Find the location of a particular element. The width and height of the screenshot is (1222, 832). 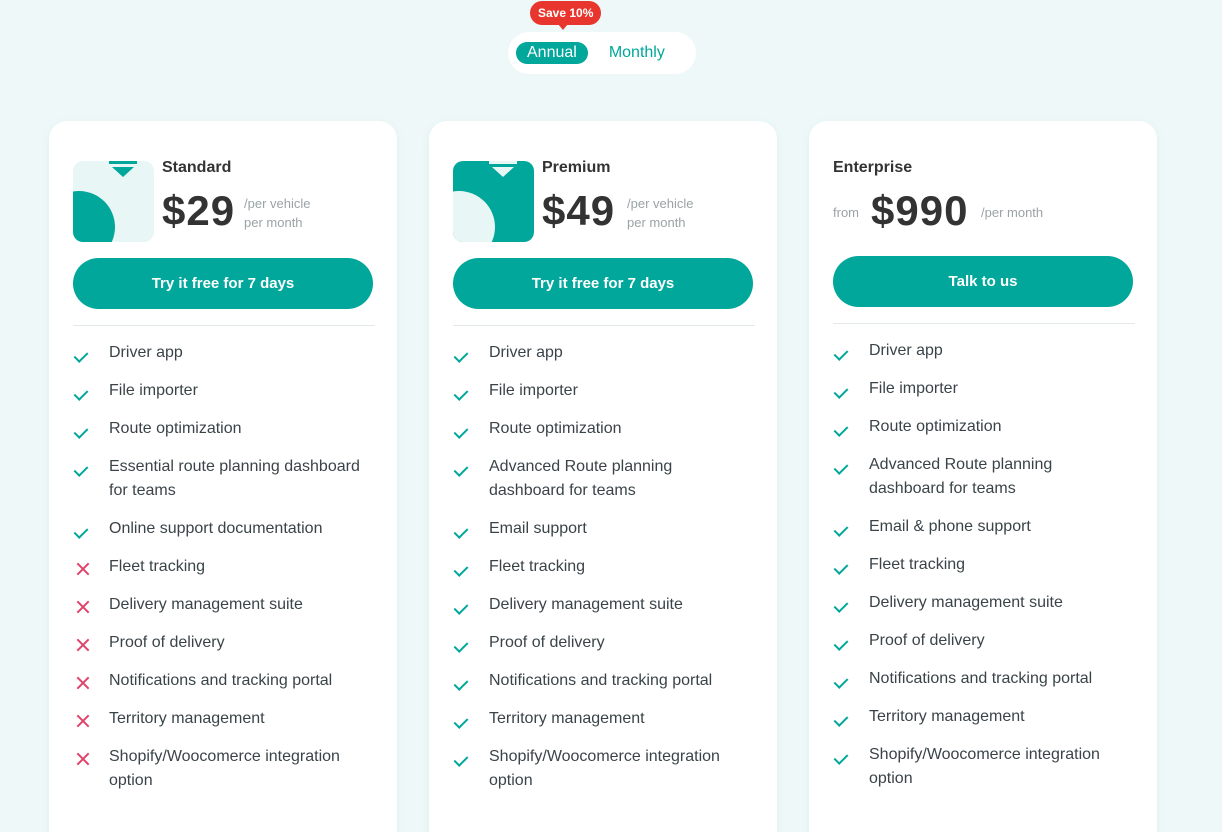

price-from-label: from is located at coordinates (846, 212).